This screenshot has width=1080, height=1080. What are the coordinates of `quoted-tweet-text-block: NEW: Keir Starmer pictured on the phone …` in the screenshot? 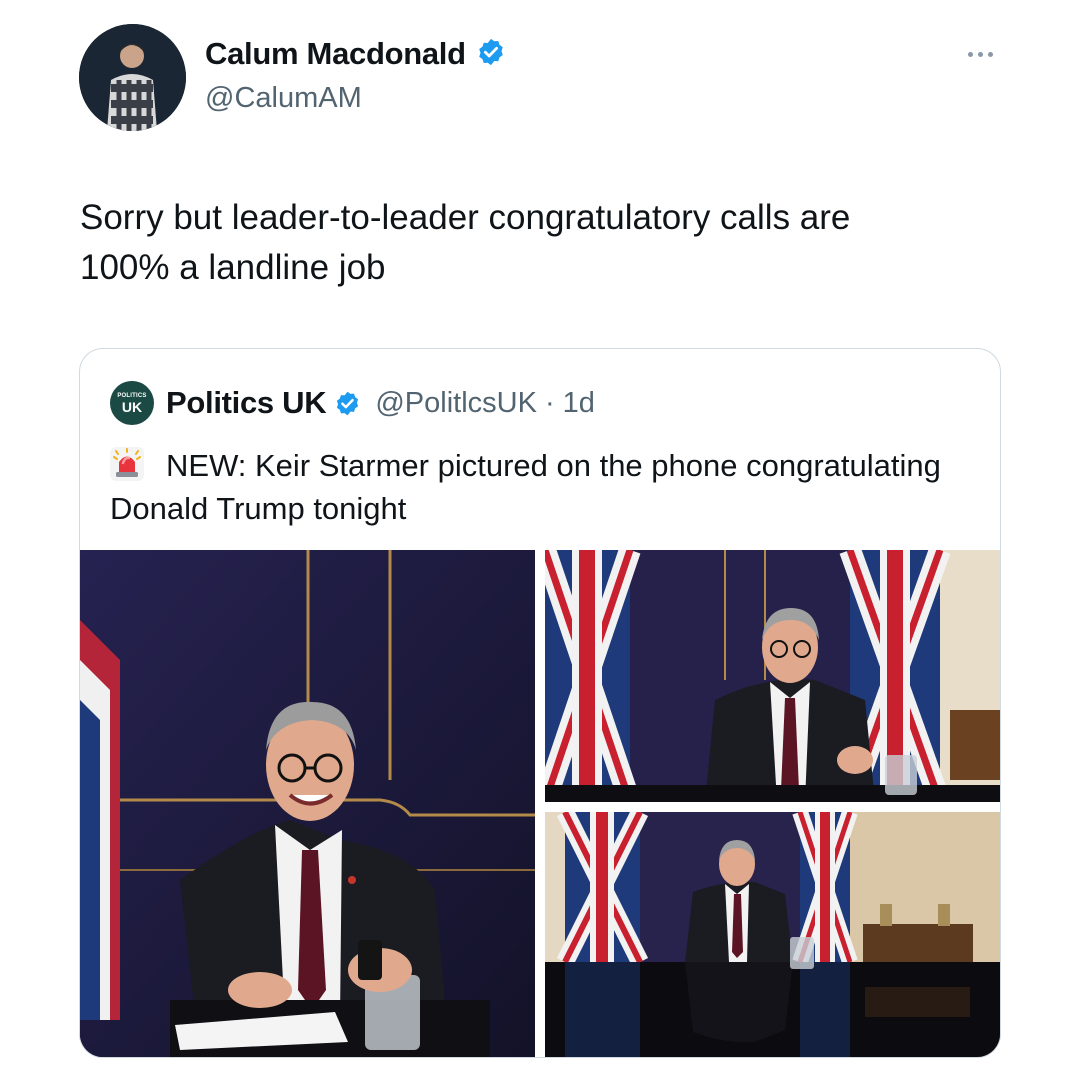 It's located at (540, 487).